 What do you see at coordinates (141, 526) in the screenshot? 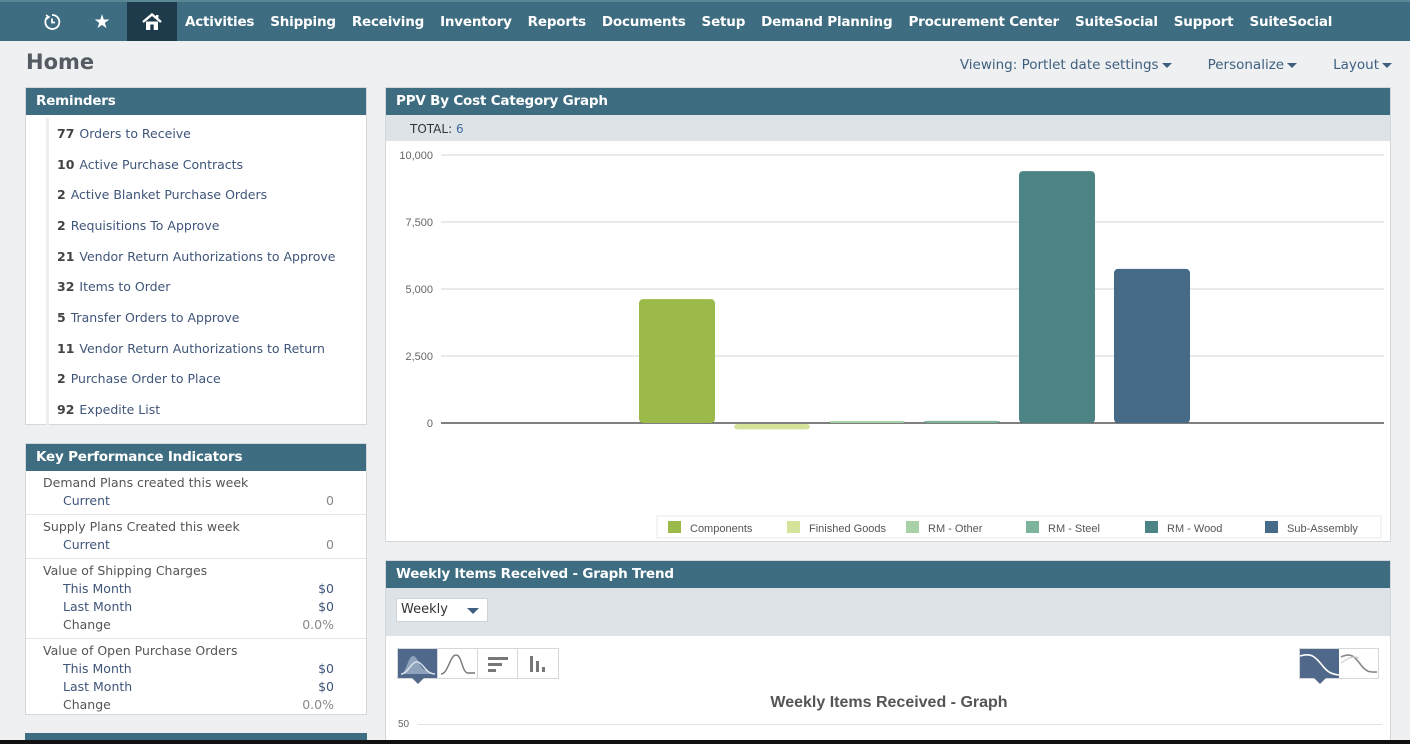
I see `kpi-group-title: Supply Plans Created this week` at bounding box center [141, 526].